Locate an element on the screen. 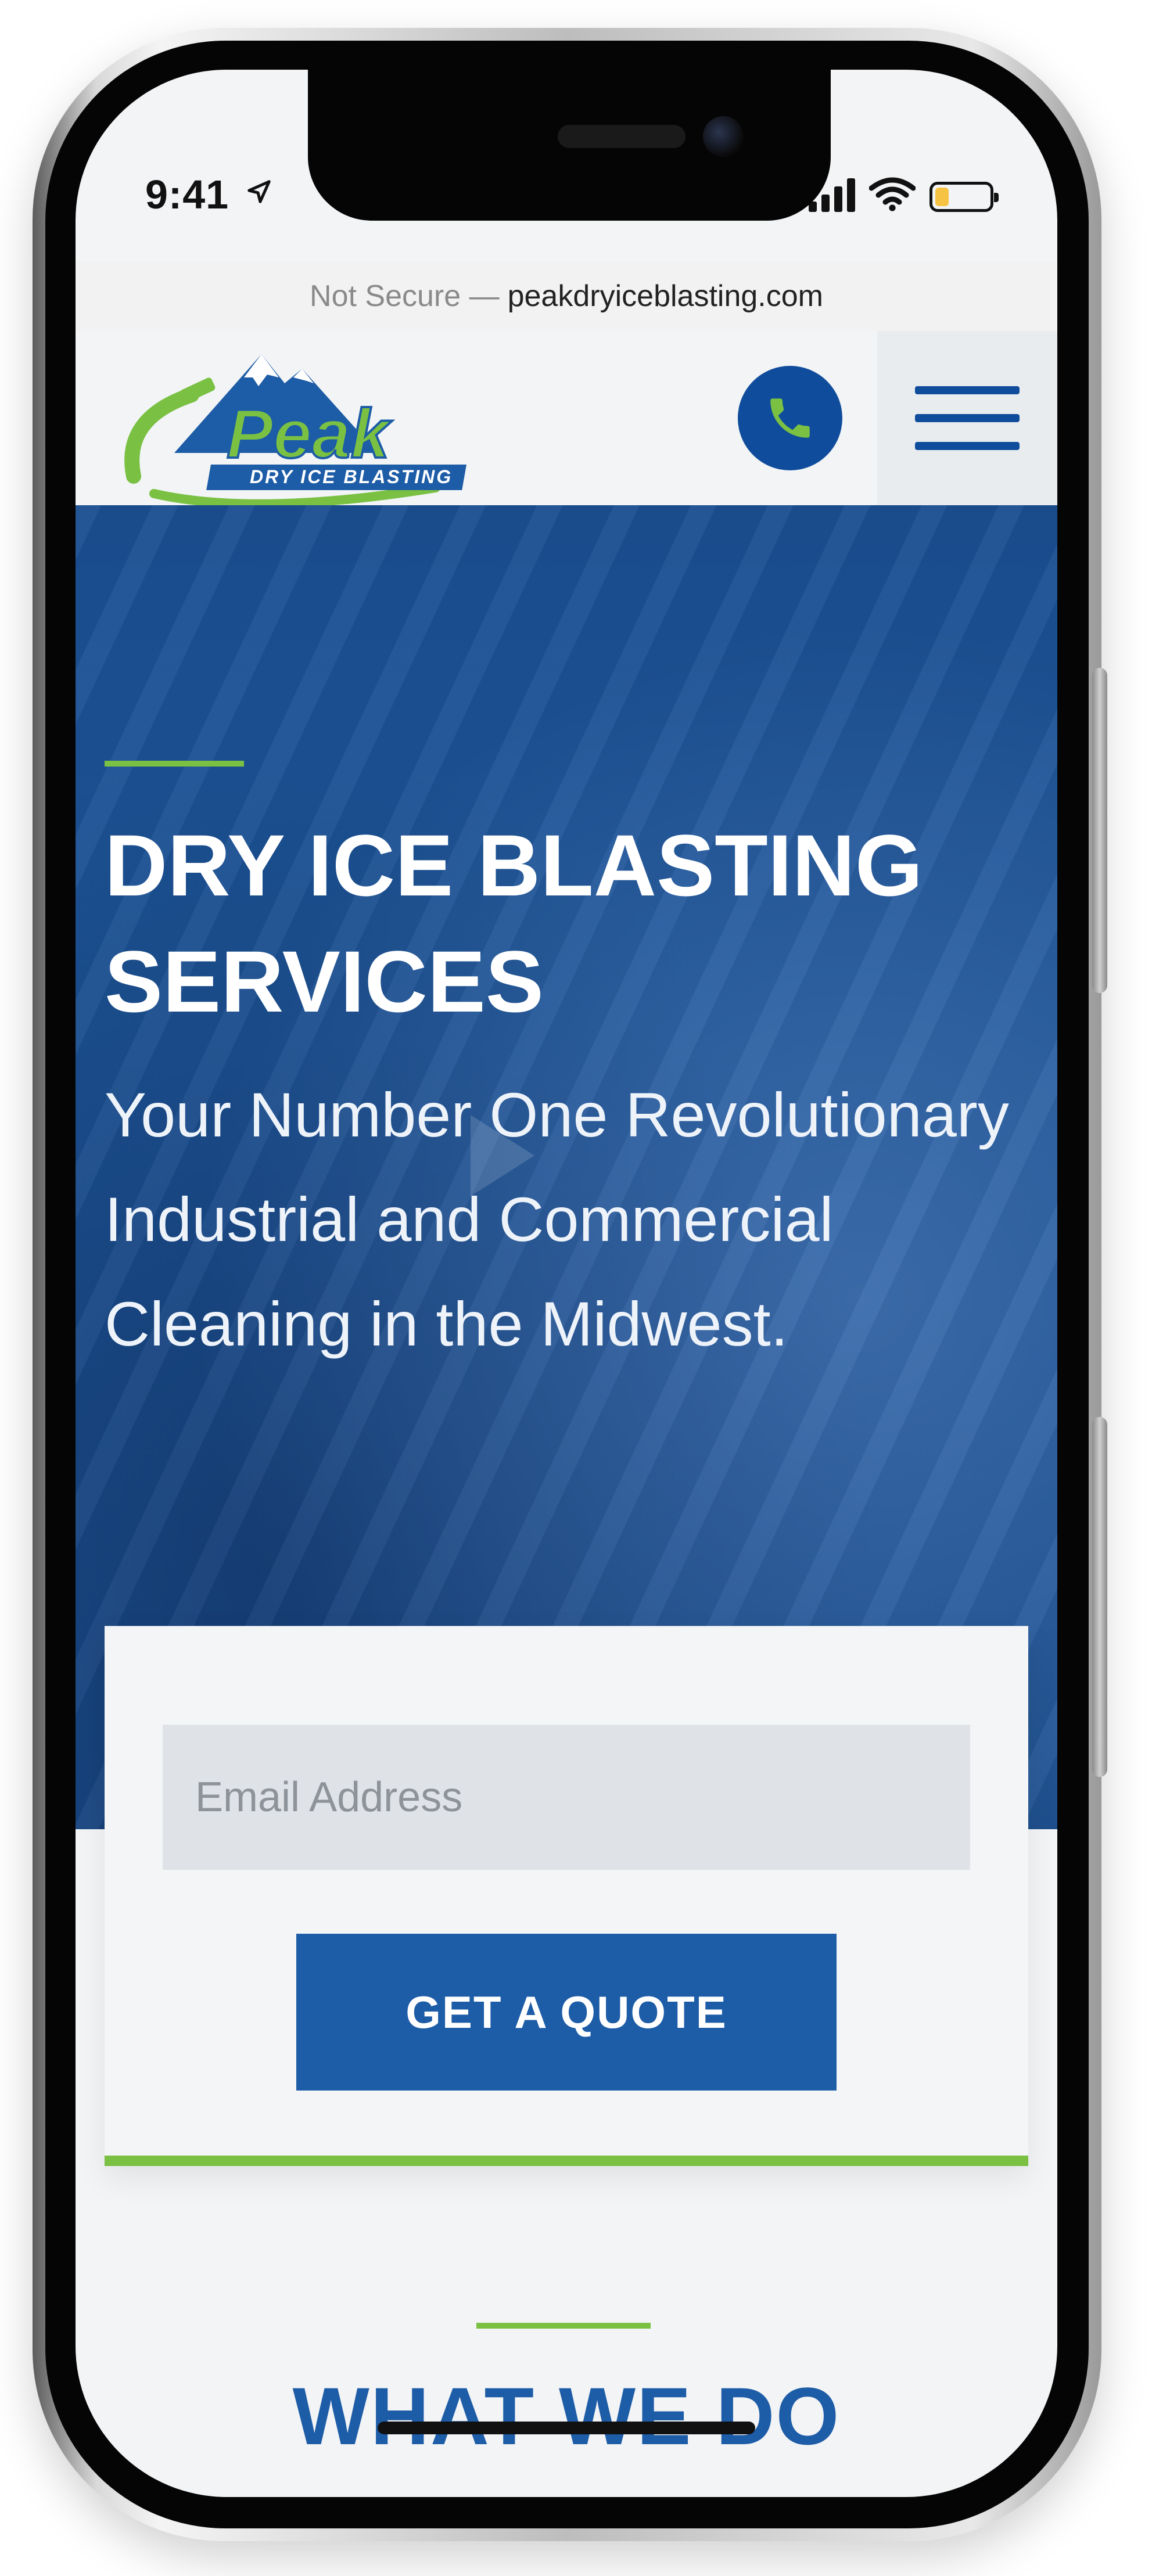  status-time: 9:41 is located at coordinates (209, 194).